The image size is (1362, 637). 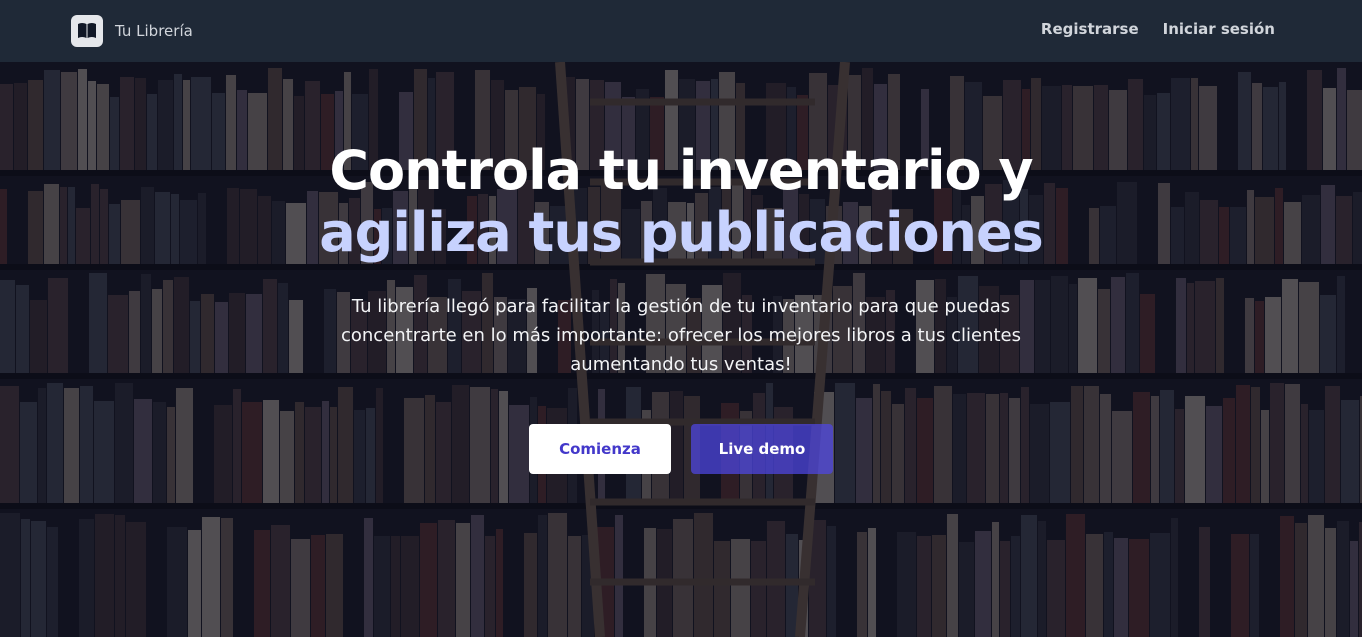 I want to click on book-icon, so click(x=87, y=31).